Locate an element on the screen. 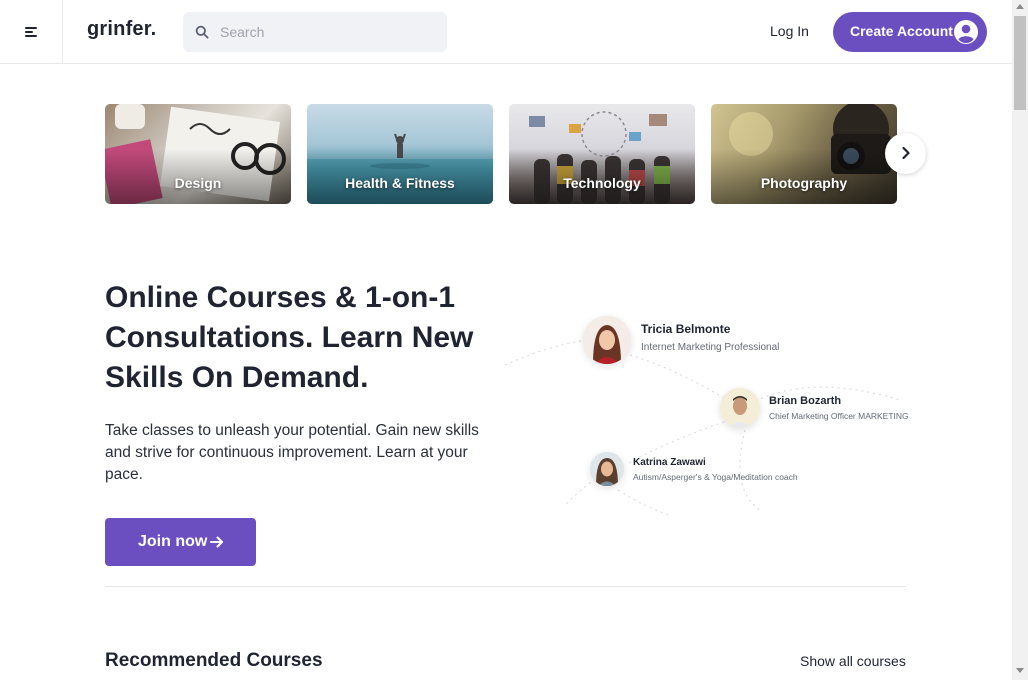 This screenshot has height=680, width=1028. show-all-courses-link: Show all courses is located at coordinates (853, 661).